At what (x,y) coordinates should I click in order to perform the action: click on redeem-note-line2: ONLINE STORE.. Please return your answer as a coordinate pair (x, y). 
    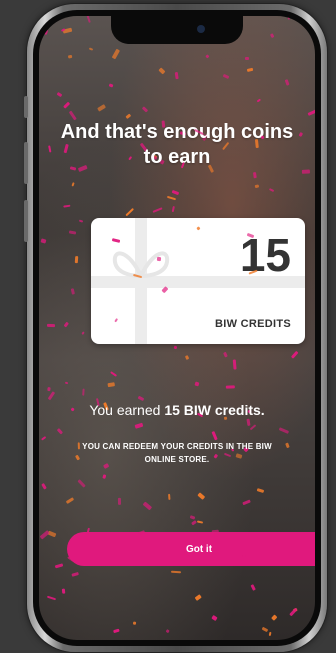
    Looking at the image, I should click on (177, 459).